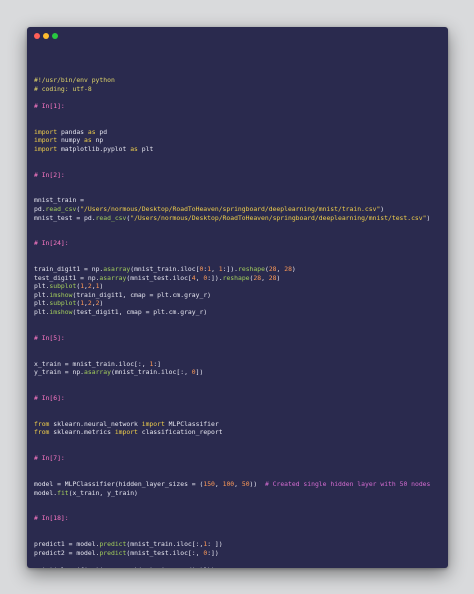 The height and width of the screenshot is (594, 474). Describe the element at coordinates (241, 303) in the screenshot. I see `code-line: plt.subplot(1,2,2)` at that location.